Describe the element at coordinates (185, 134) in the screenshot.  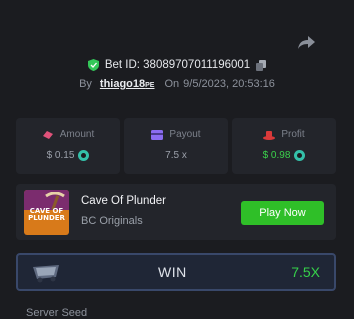
I see `payout-label: Payout` at that location.